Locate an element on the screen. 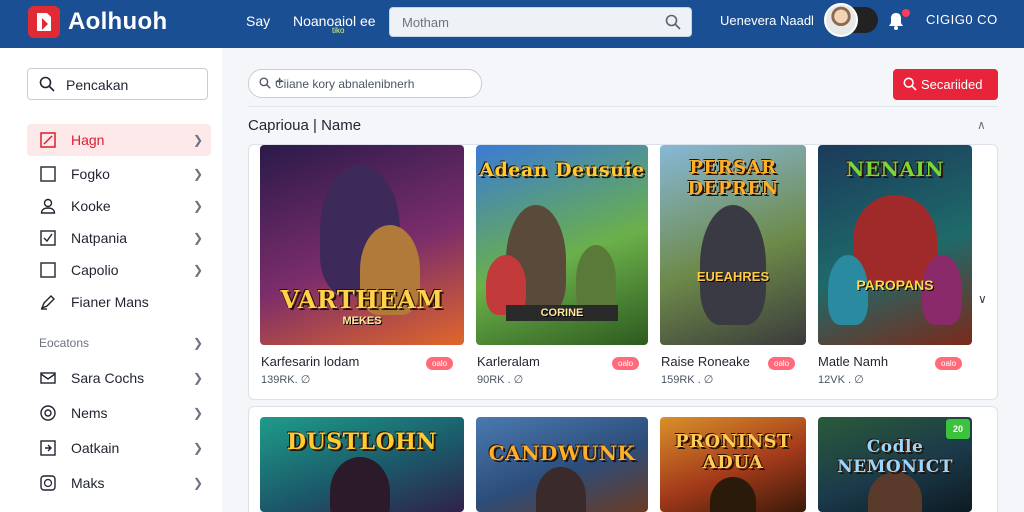 The width and height of the screenshot is (1024, 512). sidebar-item-label: Kooke is located at coordinates (91, 206).